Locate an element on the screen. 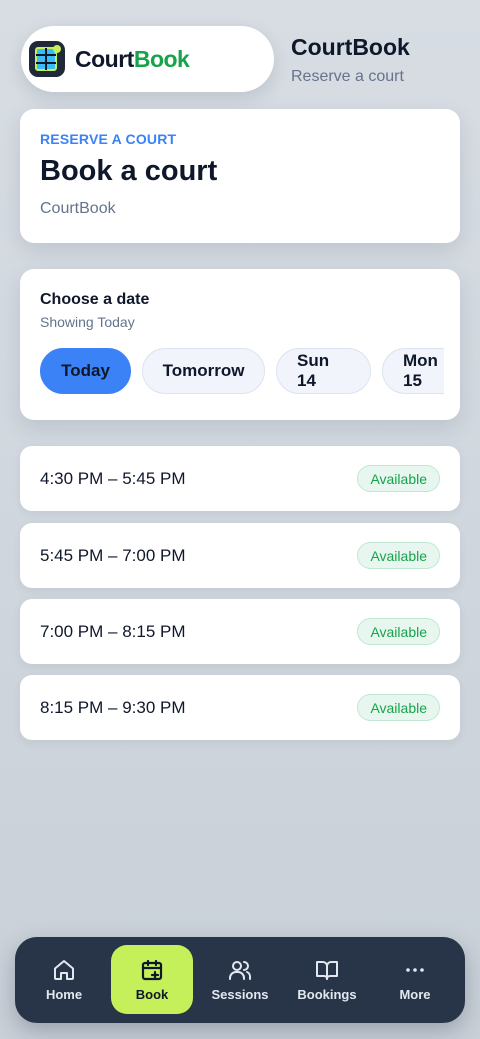 The width and height of the screenshot is (480, 1039). logo-wordmark: CourtBook is located at coordinates (132, 59).